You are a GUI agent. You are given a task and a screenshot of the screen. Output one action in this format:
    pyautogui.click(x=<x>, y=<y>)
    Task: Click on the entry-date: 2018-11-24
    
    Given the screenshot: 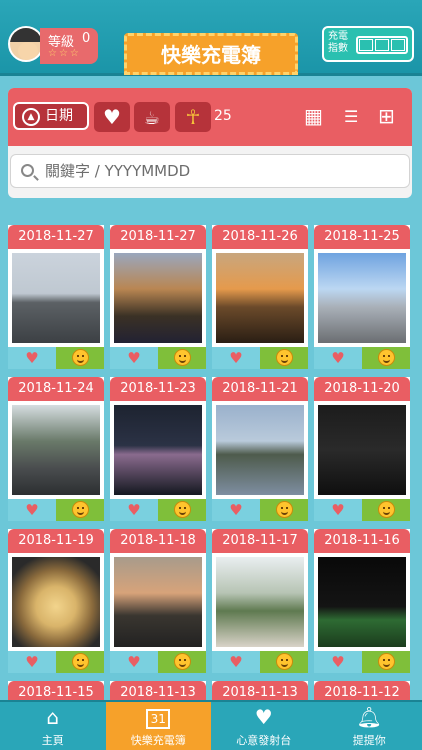 What is the action you would take?
    pyautogui.click(x=56, y=389)
    